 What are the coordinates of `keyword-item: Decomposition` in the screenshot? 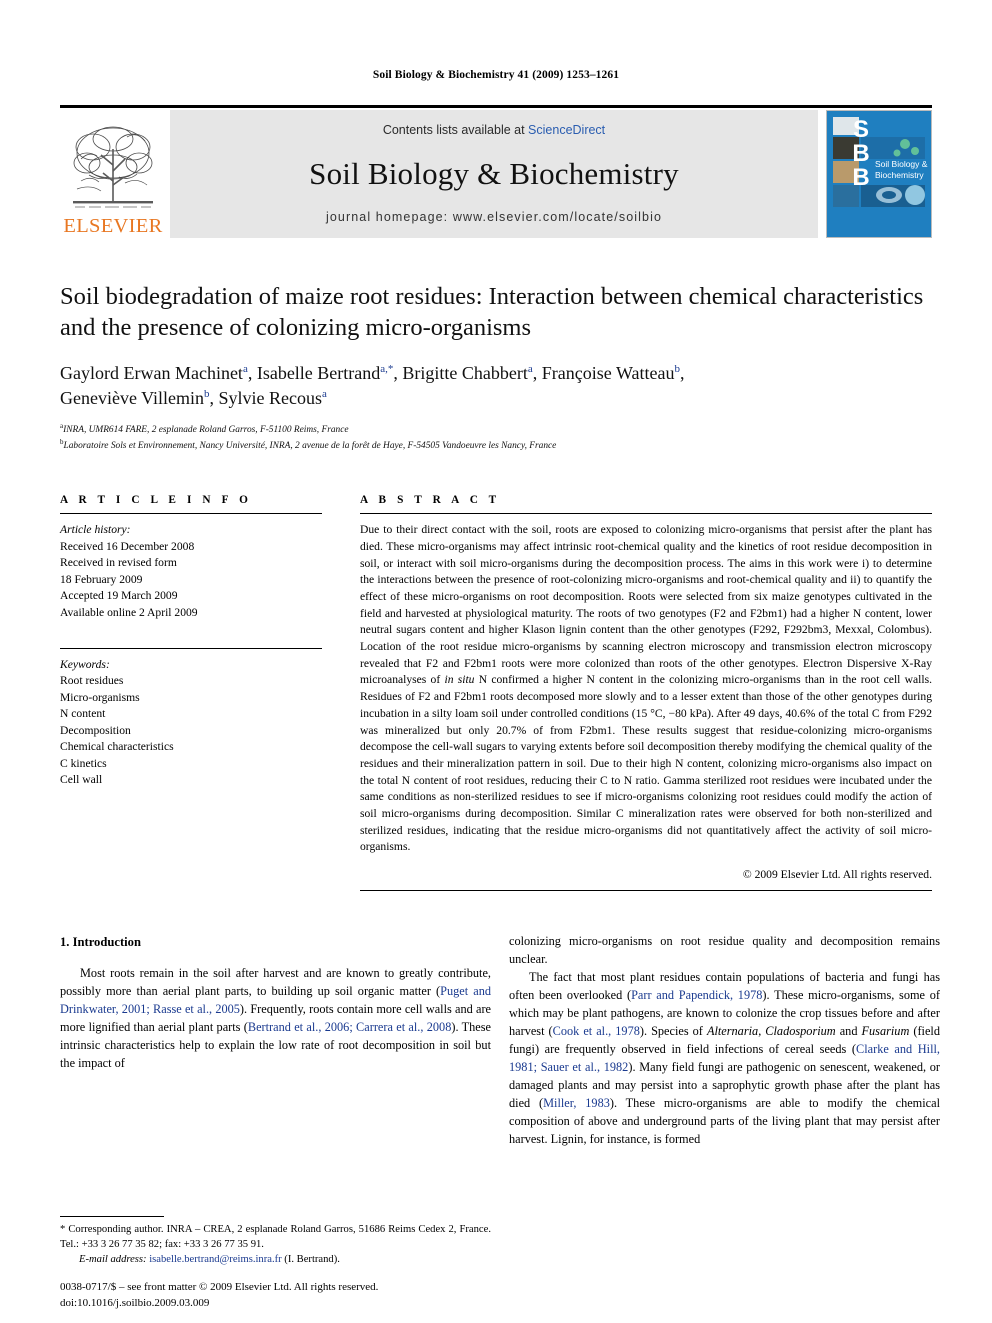 It's located at (95, 730).